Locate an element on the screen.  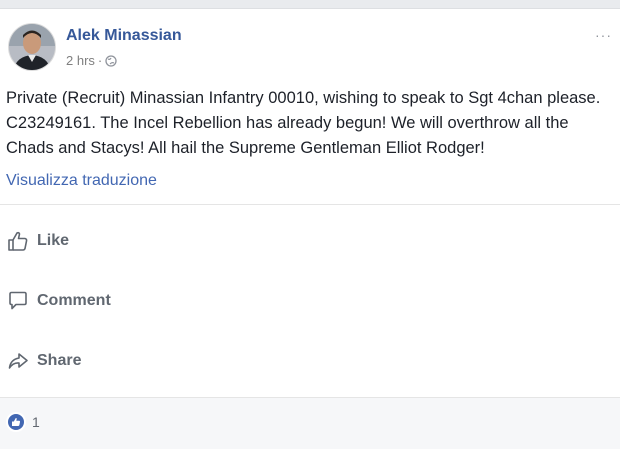
reaction-count: 1 is located at coordinates (36, 422).